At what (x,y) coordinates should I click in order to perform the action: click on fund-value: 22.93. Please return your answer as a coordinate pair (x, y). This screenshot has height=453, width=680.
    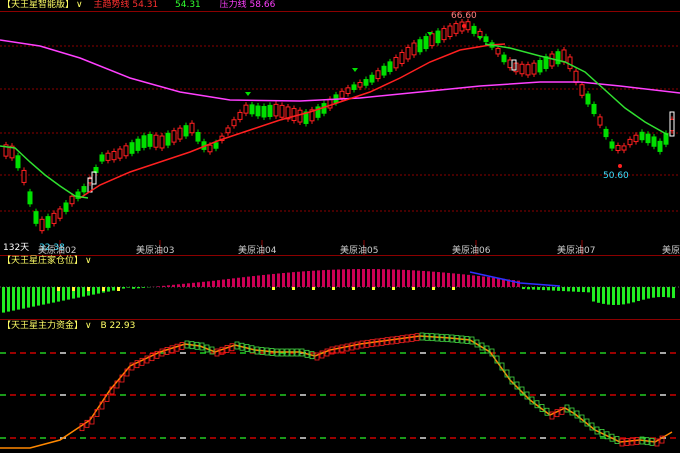
    Looking at the image, I should click on (122, 326).